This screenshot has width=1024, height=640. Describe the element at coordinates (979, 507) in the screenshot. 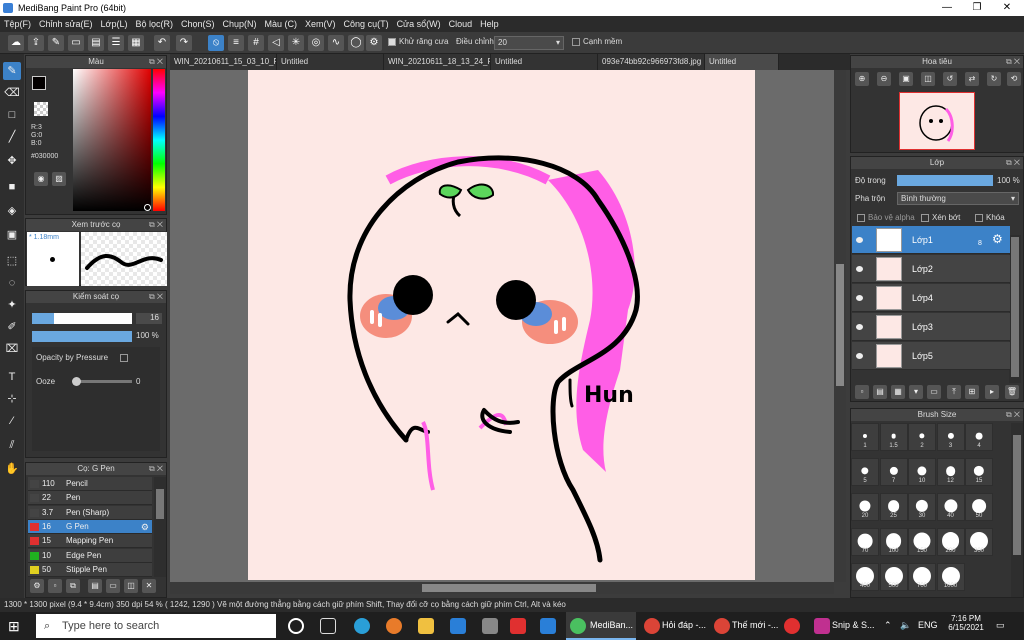

I see `brush-size-cell: 50` at that location.